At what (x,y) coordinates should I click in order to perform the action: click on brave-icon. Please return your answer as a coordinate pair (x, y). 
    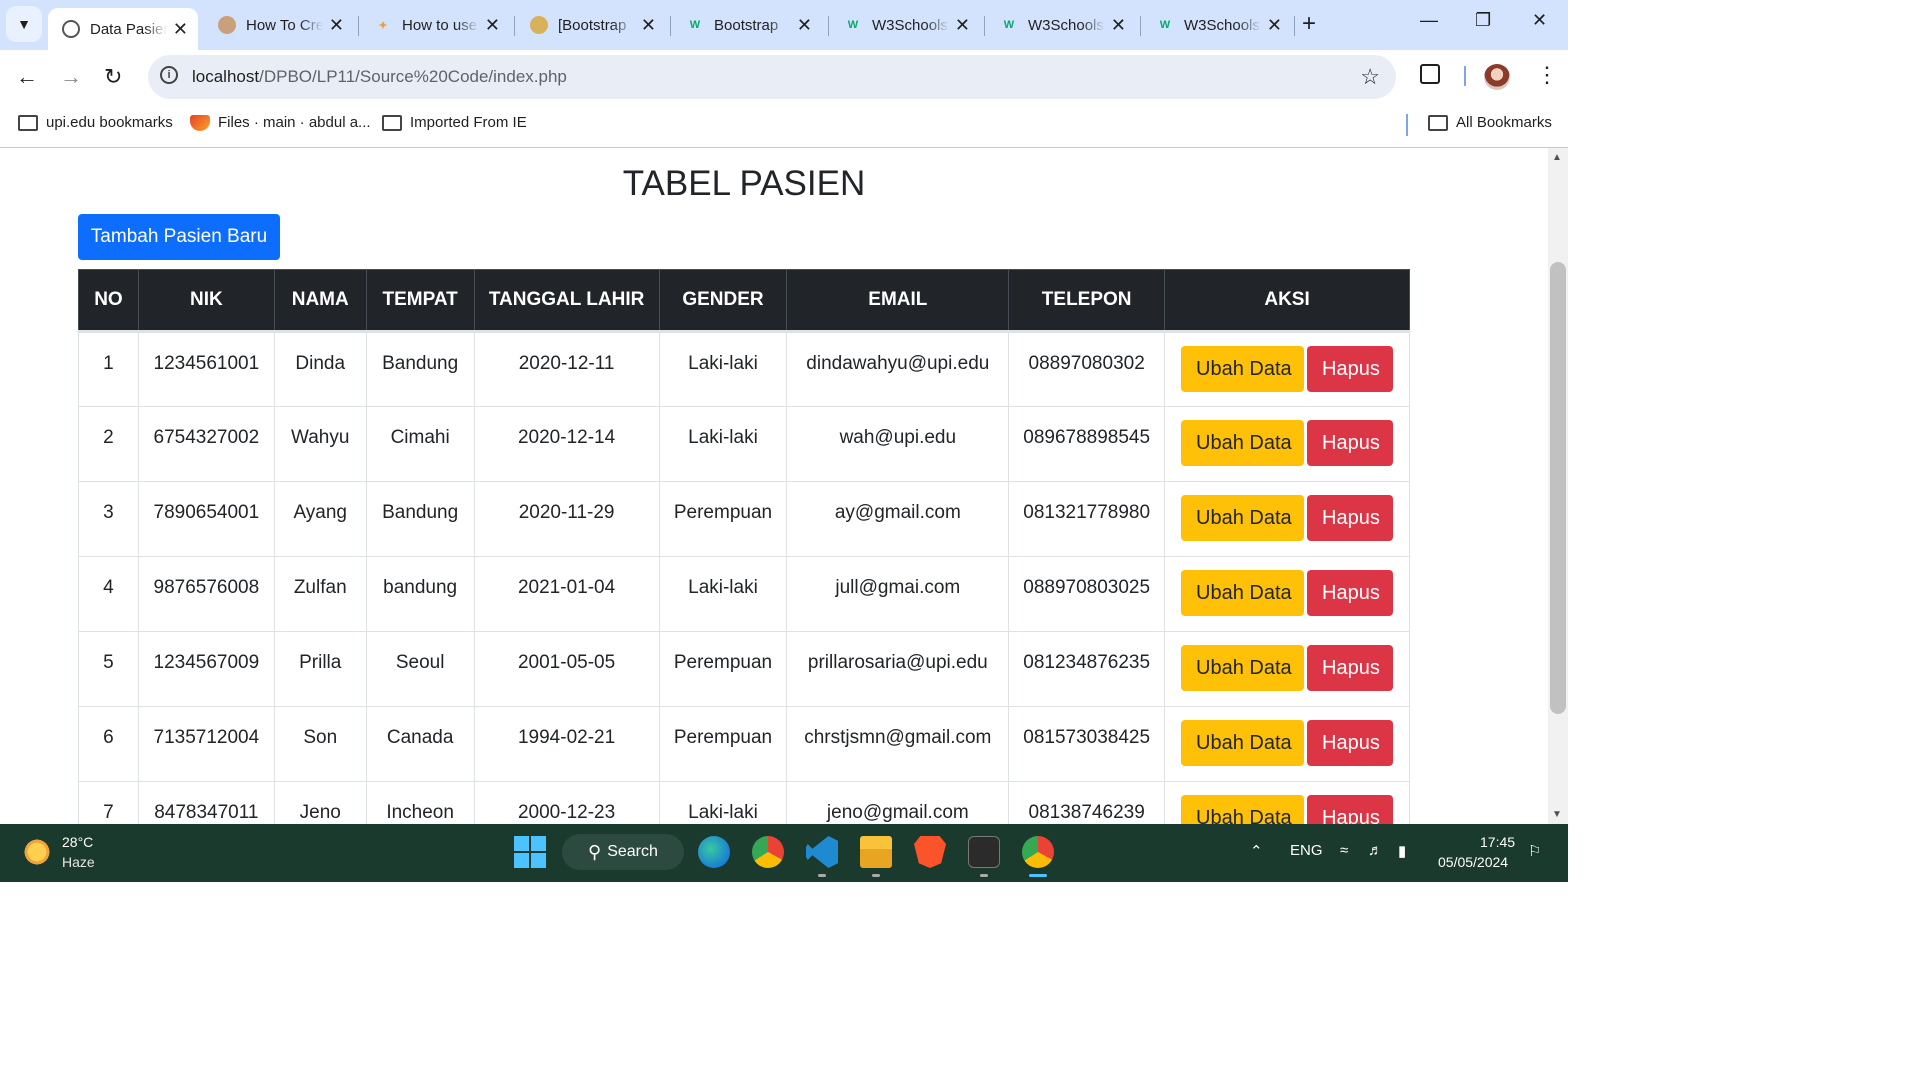
    Looking at the image, I should click on (930, 852).